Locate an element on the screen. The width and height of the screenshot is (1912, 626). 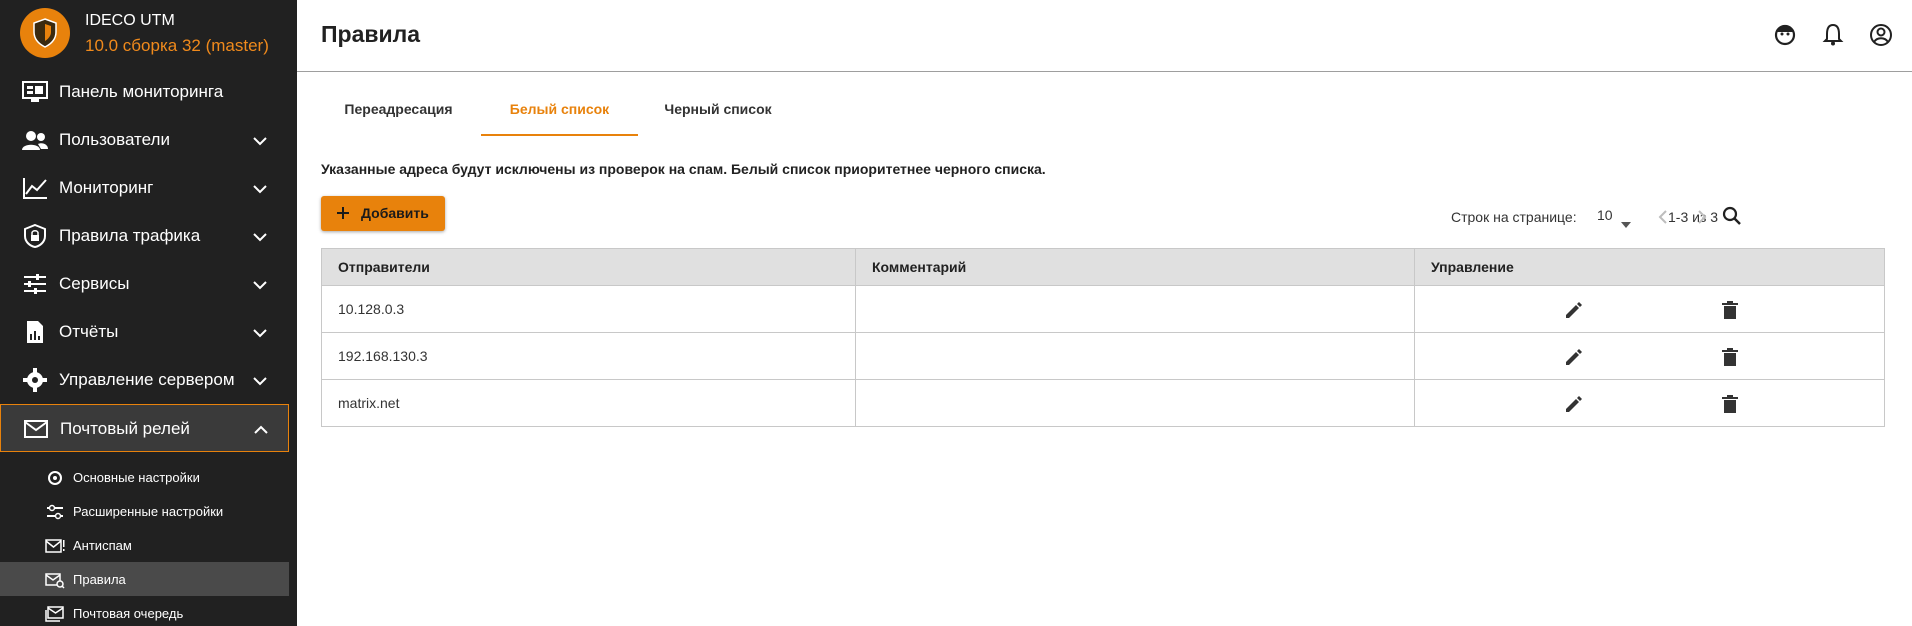
sliders-icon is located at coordinates (55, 512).